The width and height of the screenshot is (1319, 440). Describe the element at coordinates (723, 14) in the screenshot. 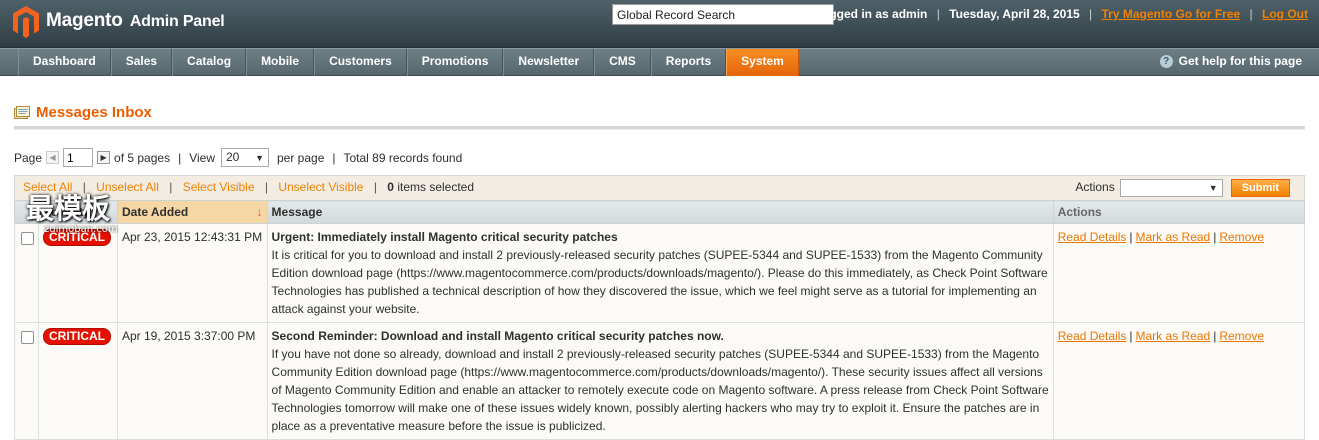

I see `global-search-input` at that location.